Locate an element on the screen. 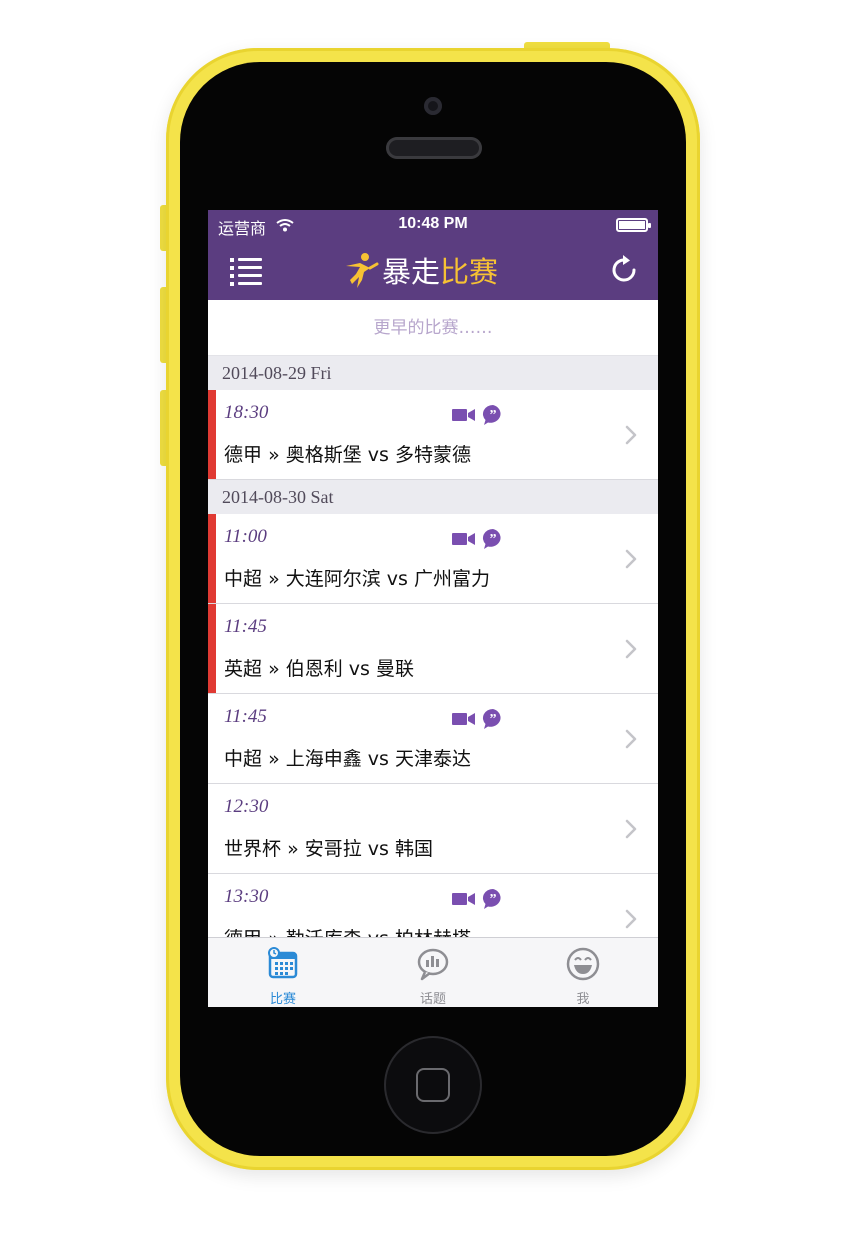 The height and width of the screenshot is (1260, 868). tab-bar: 比赛 话题 我 is located at coordinates (433, 972).